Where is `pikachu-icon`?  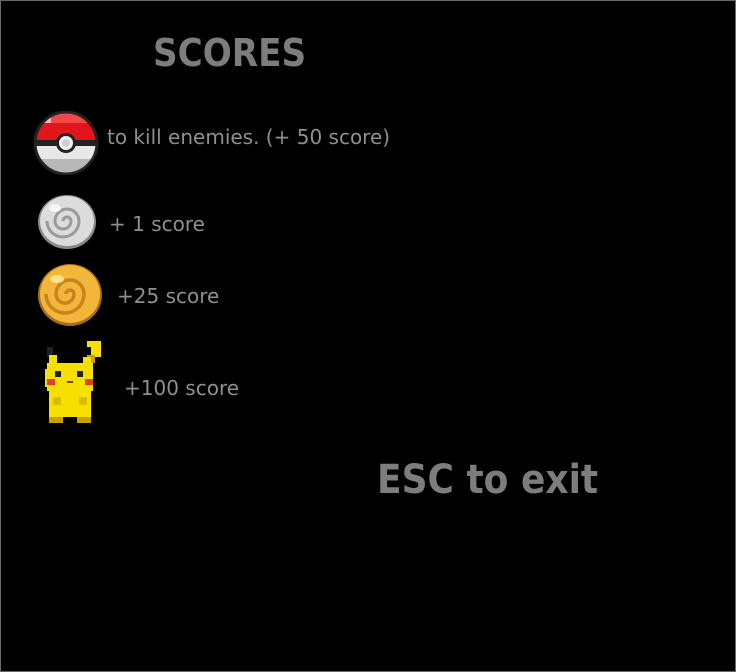 pikachu-icon is located at coordinates (74, 382).